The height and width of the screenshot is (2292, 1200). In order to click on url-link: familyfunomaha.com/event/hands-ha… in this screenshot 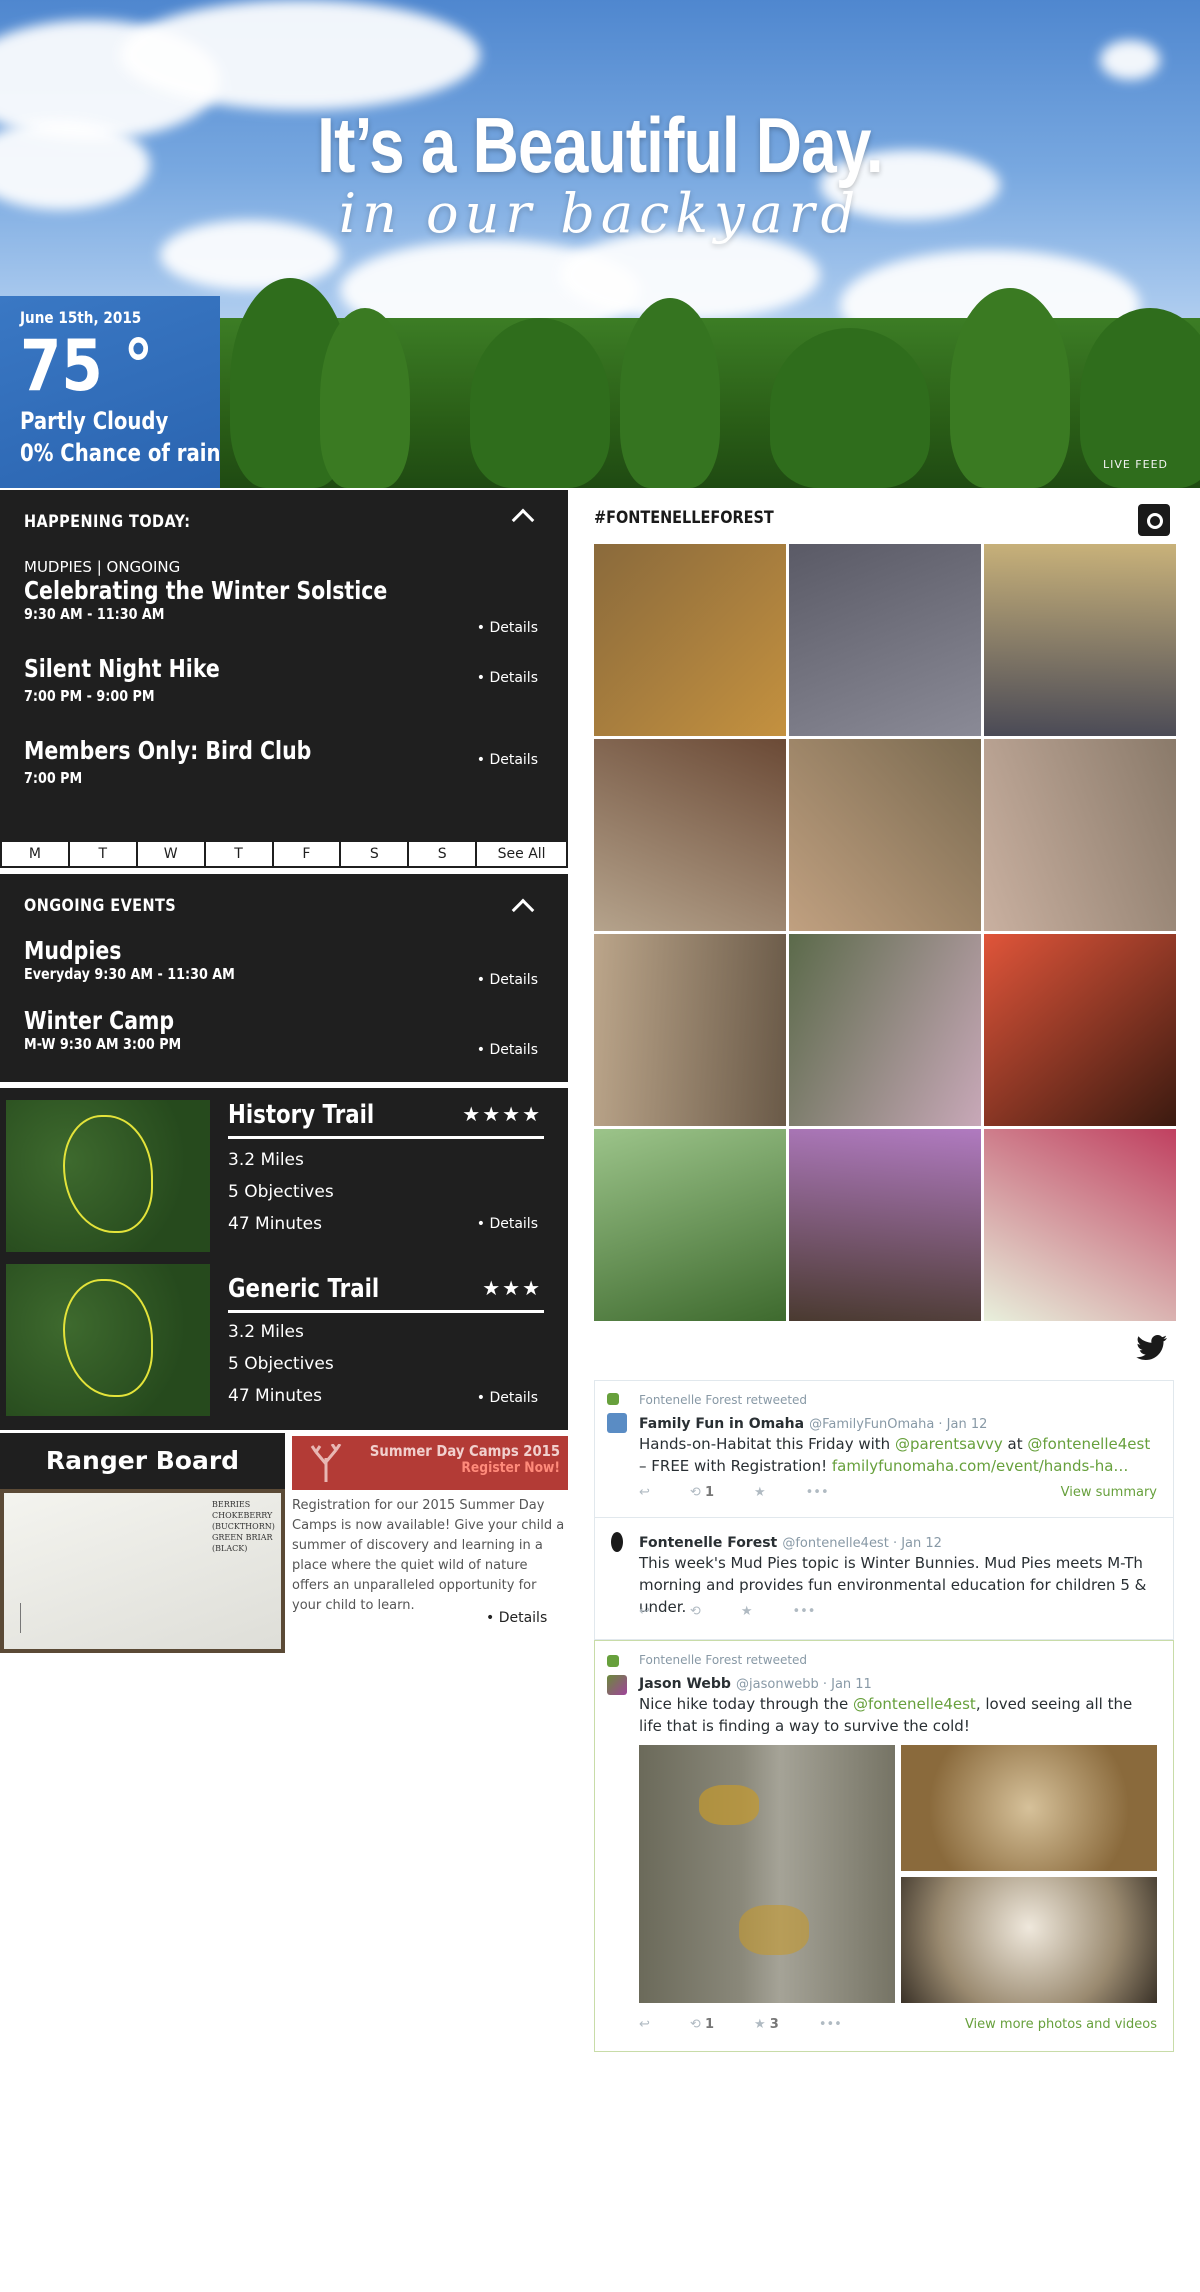, I will do `click(980, 1466)`.